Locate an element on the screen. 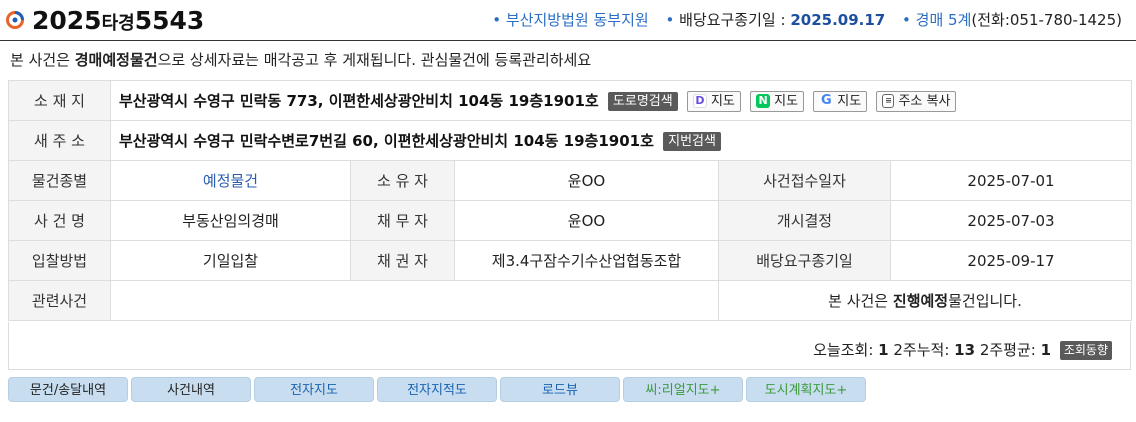 The height and width of the screenshot is (422, 1136). phone: (전화:051-780-1425) is located at coordinates (1046, 20).